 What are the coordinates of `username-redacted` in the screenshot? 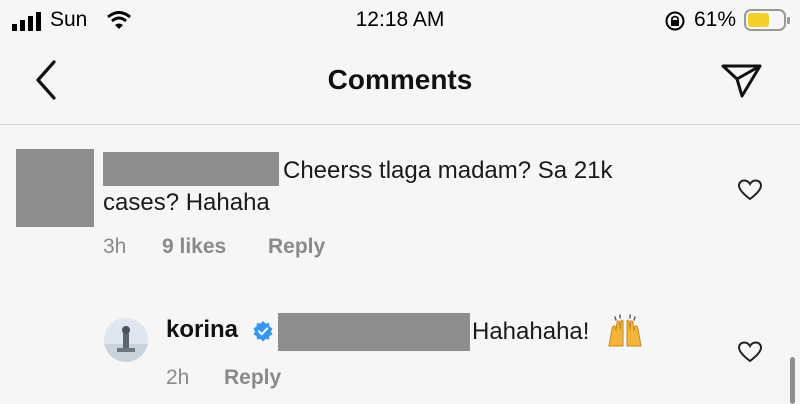 It's located at (191, 169).